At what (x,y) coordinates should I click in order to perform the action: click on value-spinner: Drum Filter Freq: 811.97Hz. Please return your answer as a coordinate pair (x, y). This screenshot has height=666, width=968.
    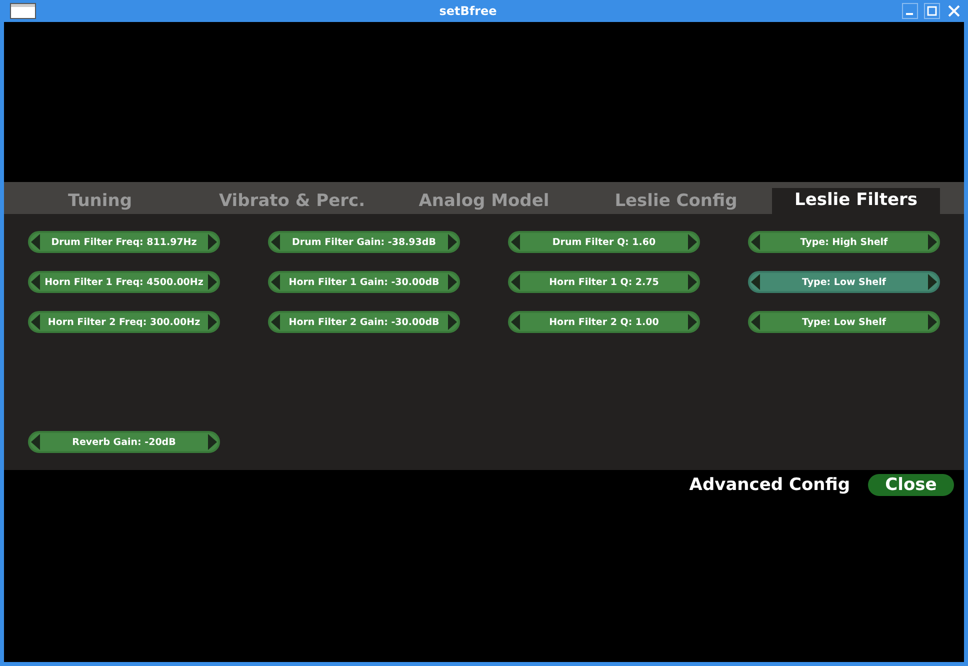
    Looking at the image, I should click on (124, 242).